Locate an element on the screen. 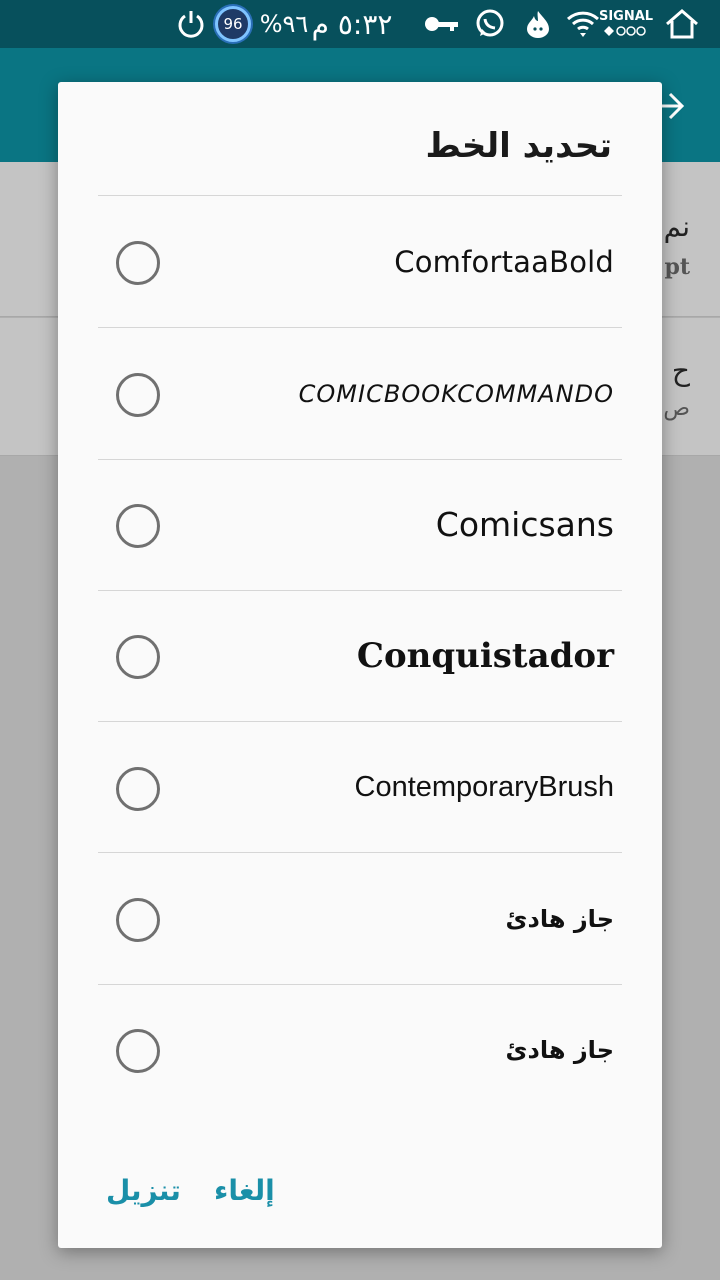  font-option-contemporarybrush: ContemporaryBrush is located at coordinates (360, 787).